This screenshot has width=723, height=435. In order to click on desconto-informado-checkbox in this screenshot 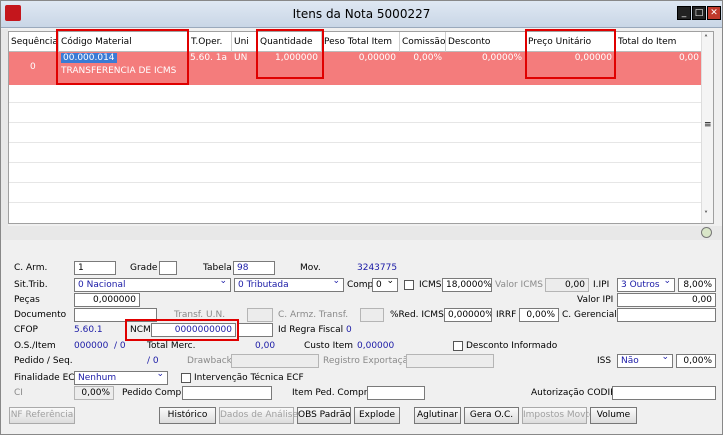, I will do `click(458, 346)`.